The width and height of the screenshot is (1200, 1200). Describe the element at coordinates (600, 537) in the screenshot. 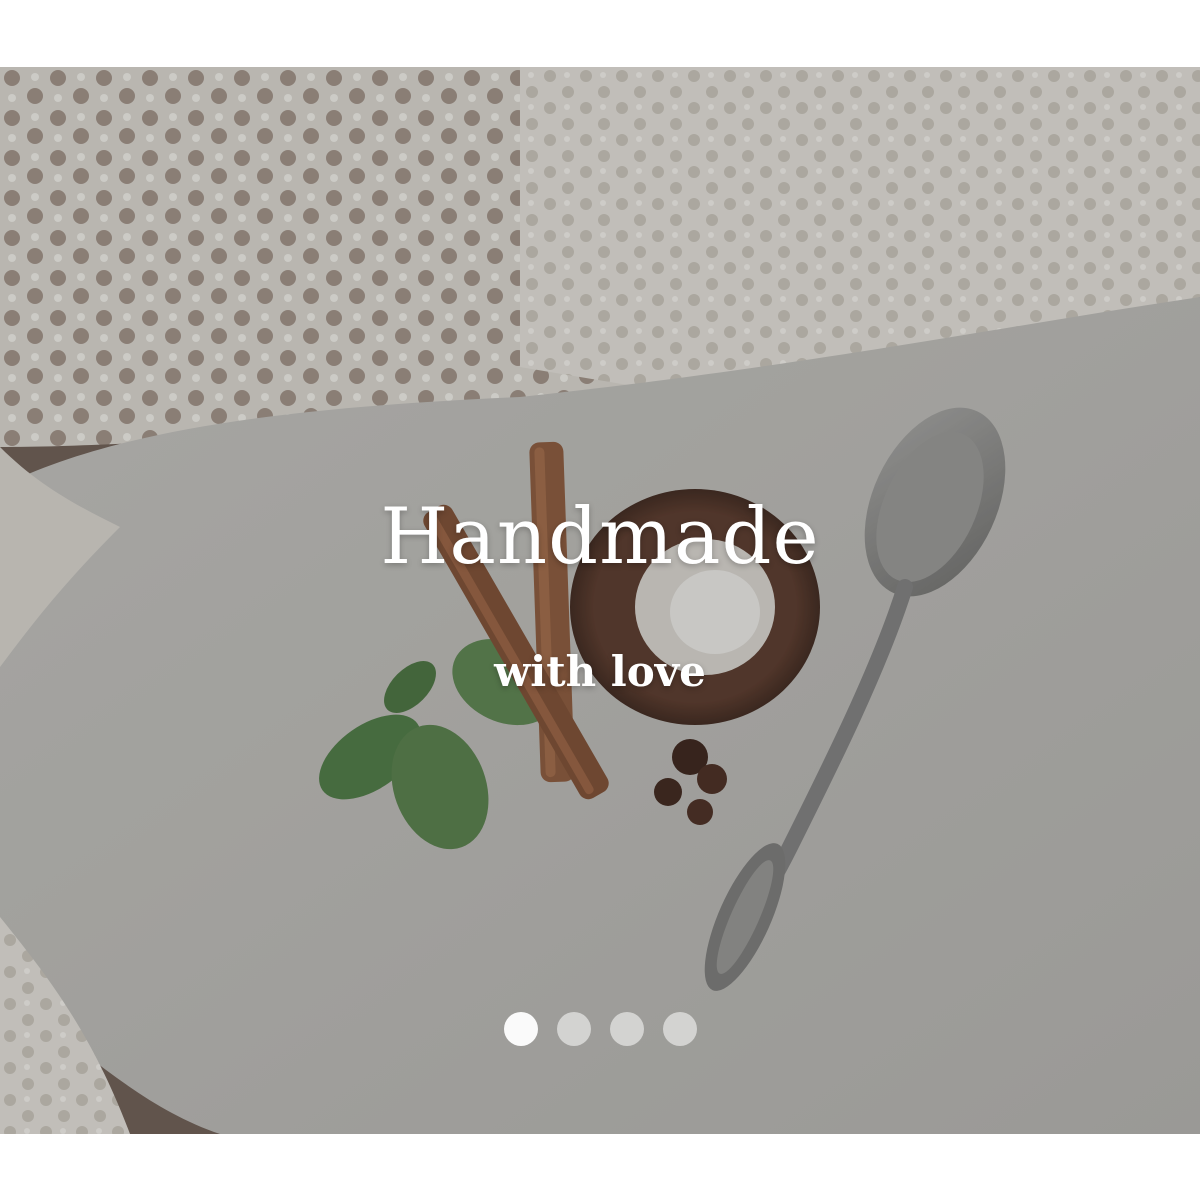

I see `hero-title: Handmade` at that location.